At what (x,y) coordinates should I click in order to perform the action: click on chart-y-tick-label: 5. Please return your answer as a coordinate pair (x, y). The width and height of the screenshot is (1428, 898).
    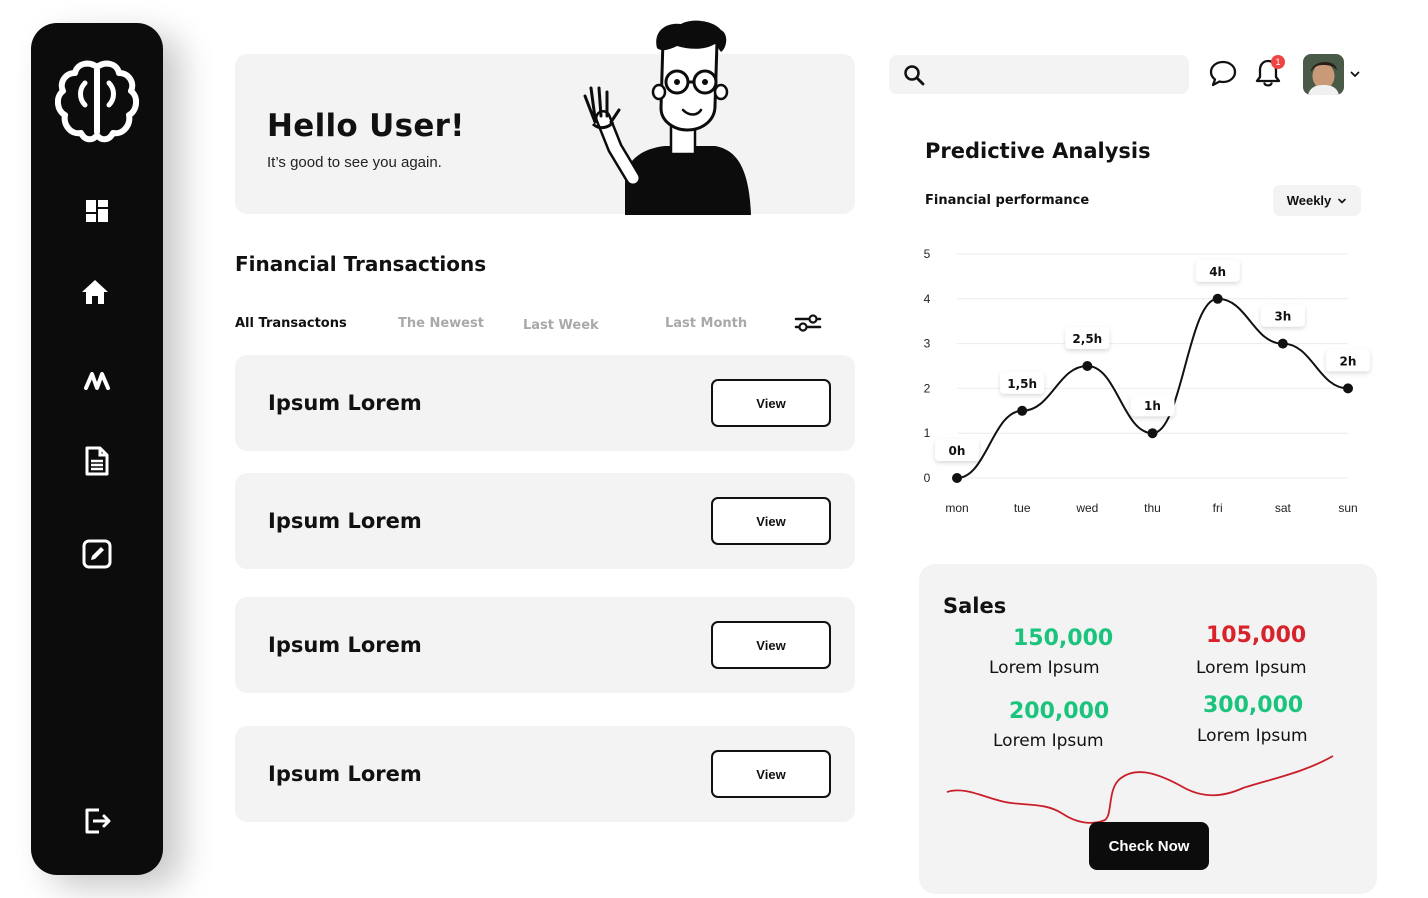
    Looking at the image, I should click on (927, 254).